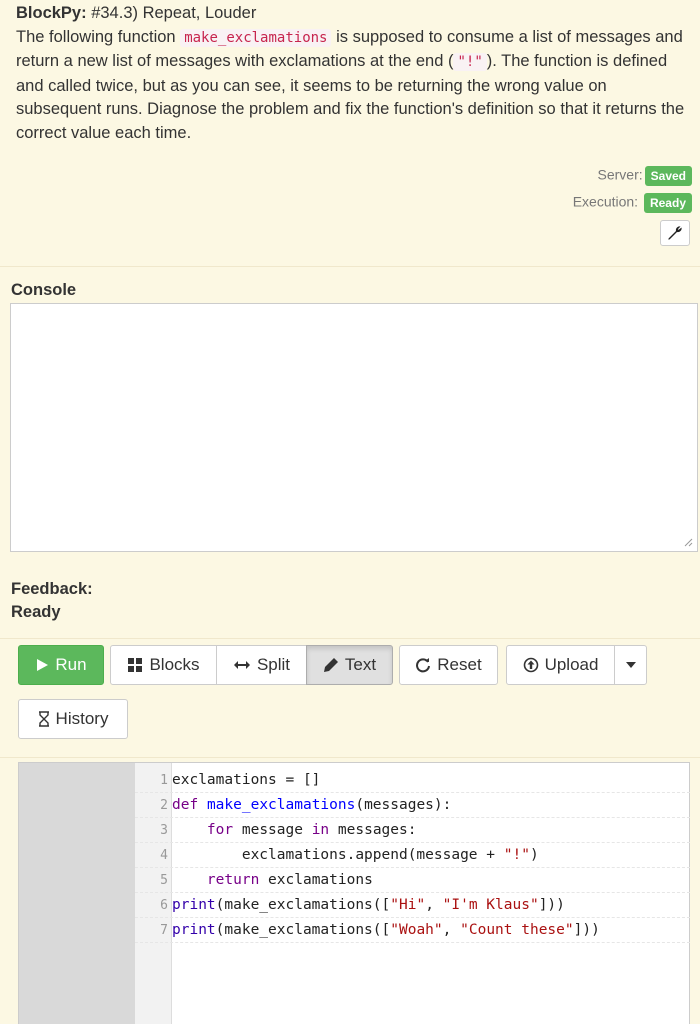  Describe the element at coordinates (423, 665) in the screenshot. I see `refresh-icon` at that location.